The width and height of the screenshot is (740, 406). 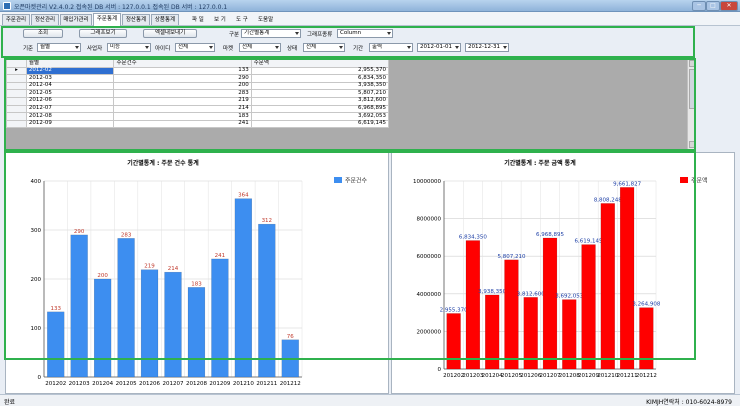 What do you see at coordinates (429, 257) in the screenshot?
I see `y-tick-label: 6000000` at bounding box center [429, 257].